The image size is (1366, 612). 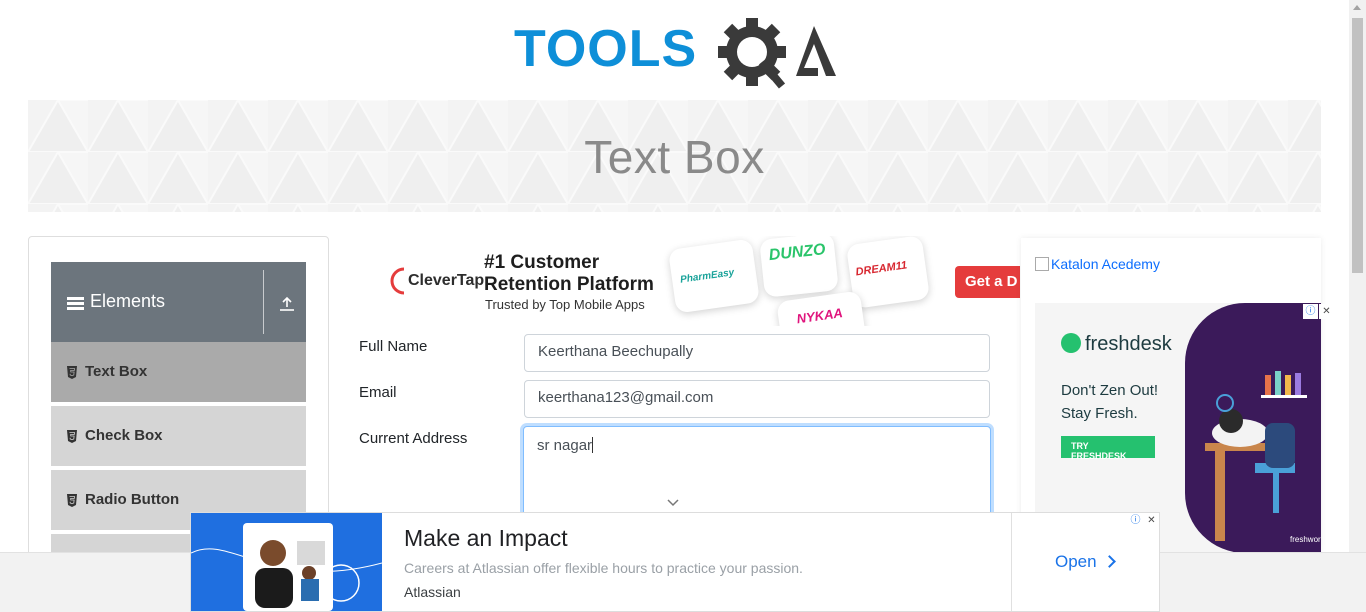 What do you see at coordinates (987, 282) in the screenshot?
I see `ad-cta-button: Get a D` at bounding box center [987, 282].